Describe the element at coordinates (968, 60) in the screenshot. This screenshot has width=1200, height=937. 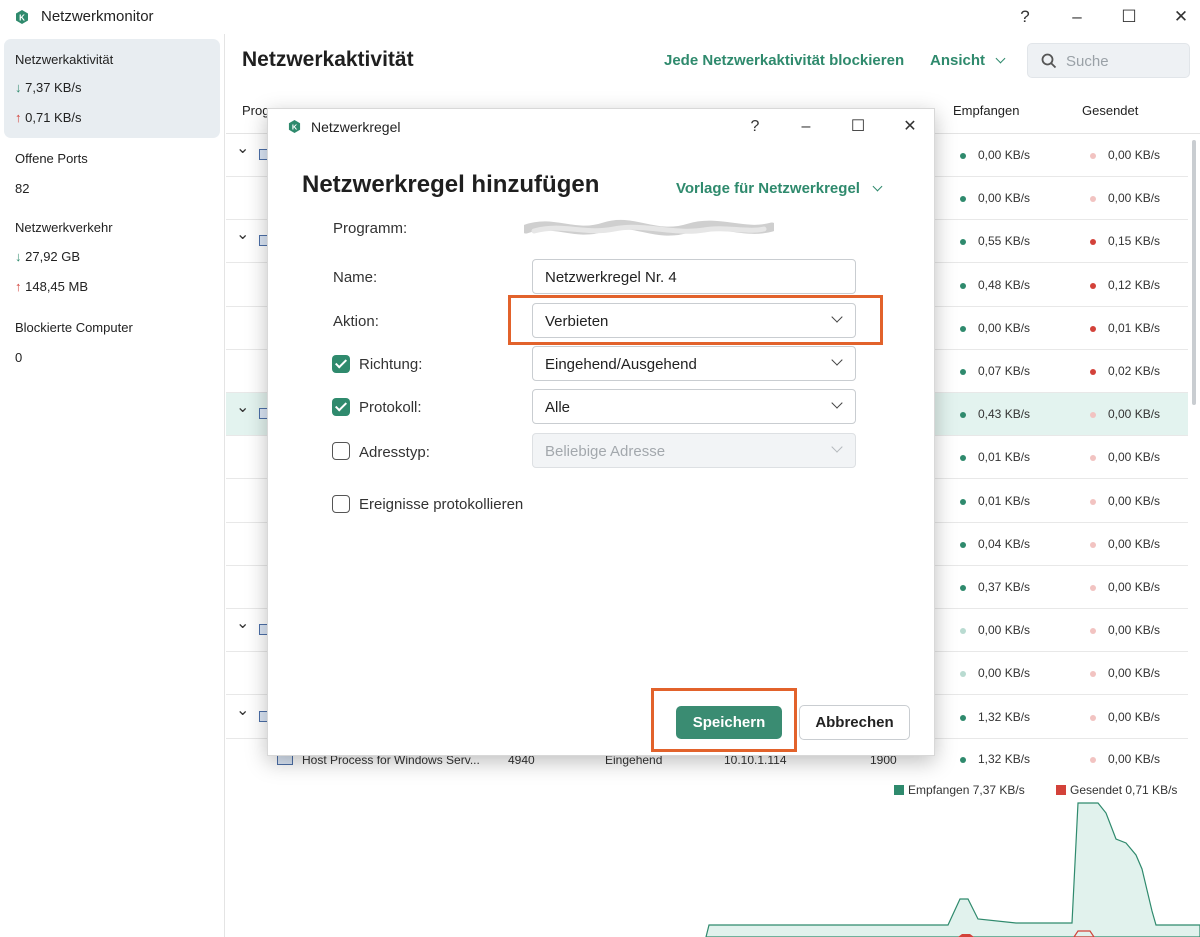
I see `view-menu: Ansicht` at that location.